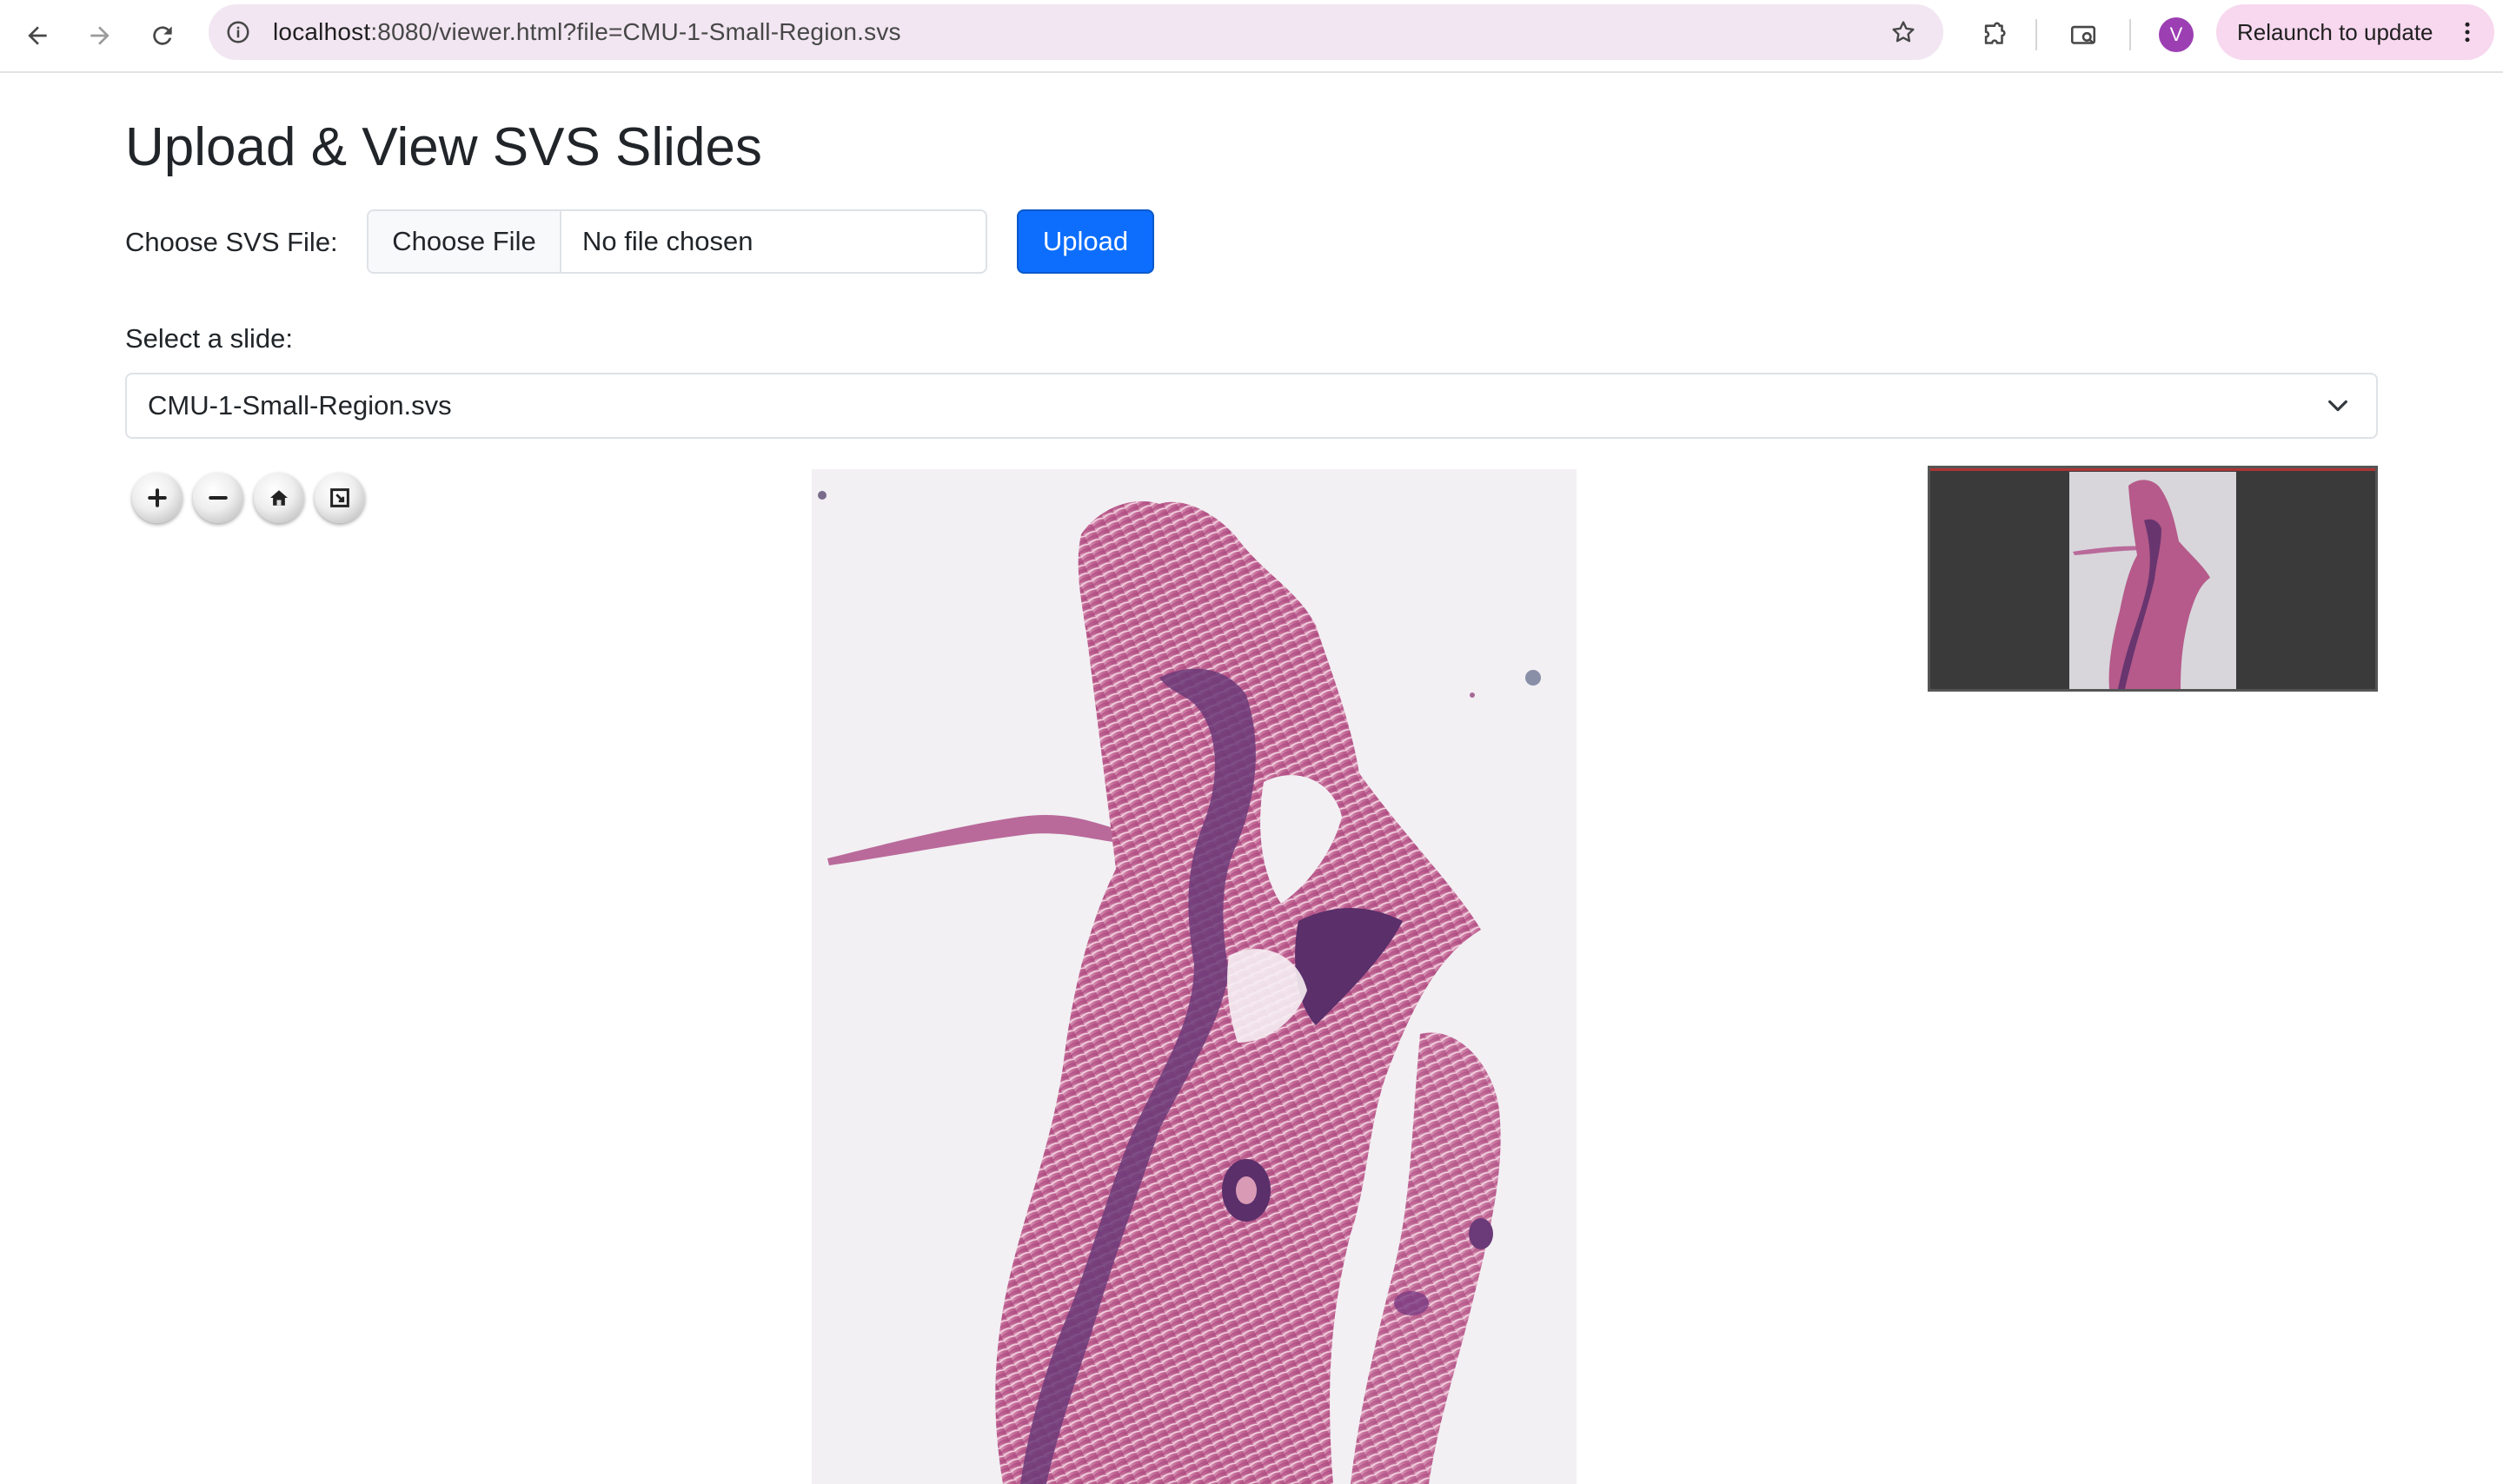 Image resolution: width=2503 pixels, height=1484 pixels. I want to click on relaunch-button: Relaunch to update, so click(2355, 32).